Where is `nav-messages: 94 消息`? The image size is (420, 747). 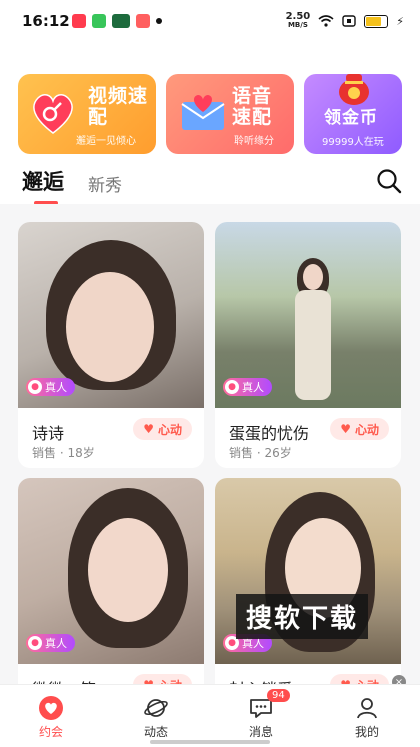
nav-messages: 94 消息 is located at coordinates (261, 714).